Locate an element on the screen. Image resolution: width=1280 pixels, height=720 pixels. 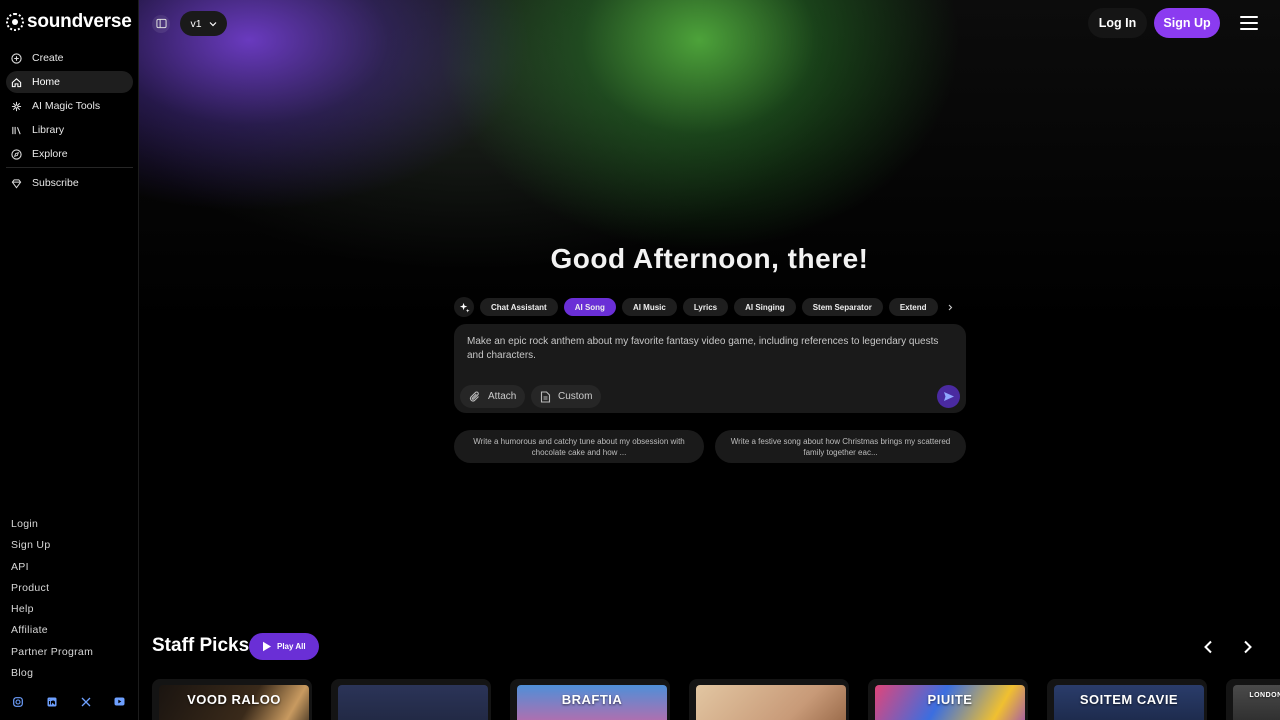
custom-label: Custom is located at coordinates (575, 396).